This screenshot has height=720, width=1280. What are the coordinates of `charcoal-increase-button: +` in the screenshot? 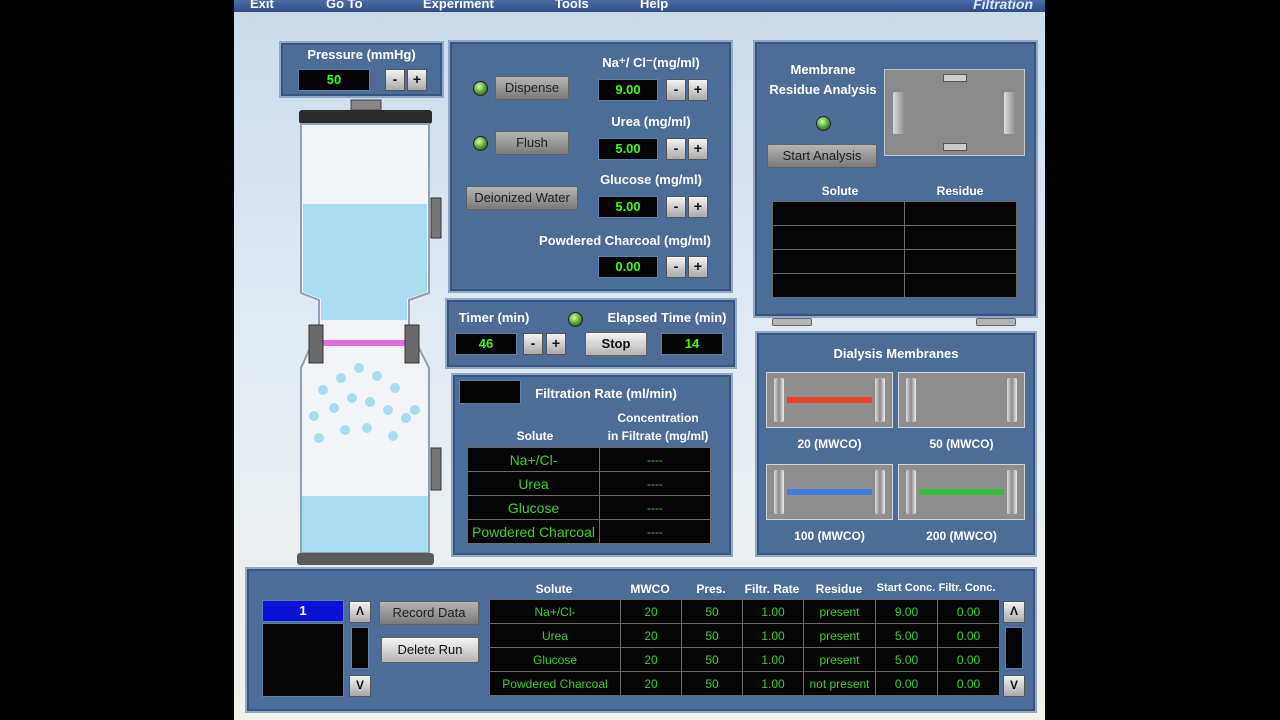 It's located at (698, 267).